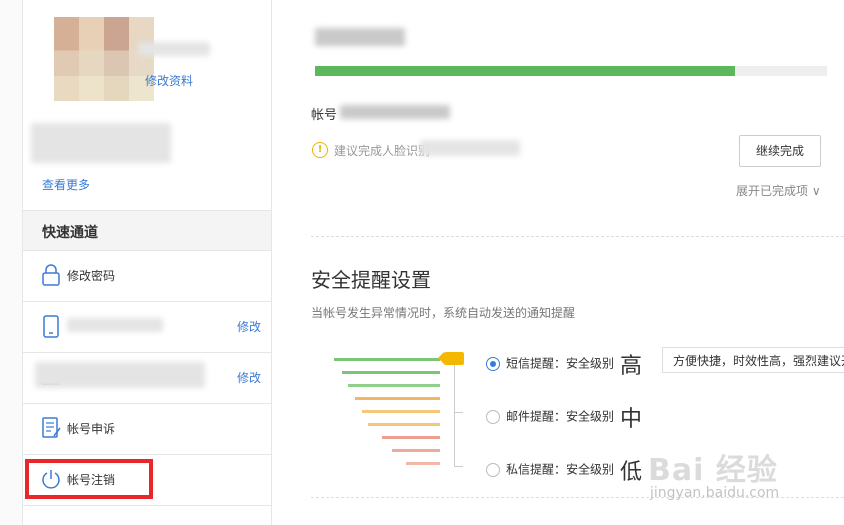 This screenshot has width=844, height=525. What do you see at coordinates (89, 479) in the screenshot?
I see `highlight-annotation` at bounding box center [89, 479].